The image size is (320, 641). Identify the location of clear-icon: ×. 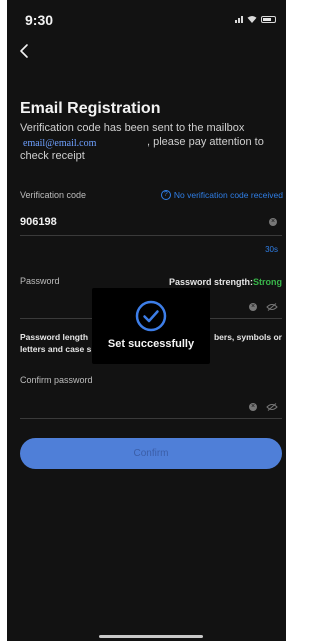
(273, 222).